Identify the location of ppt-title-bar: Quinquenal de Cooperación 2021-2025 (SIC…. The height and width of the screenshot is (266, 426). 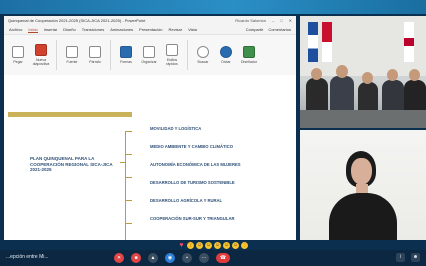
(150, 20).